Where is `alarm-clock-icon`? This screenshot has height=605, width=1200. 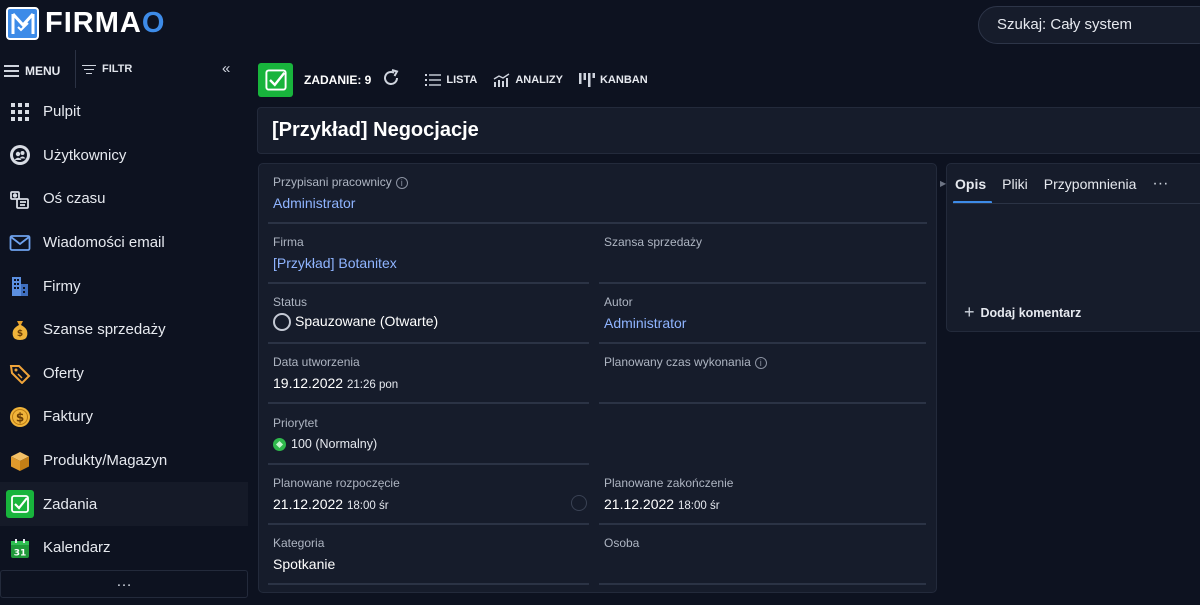 alarm-clock-icon is located at coordinates (579, 503).